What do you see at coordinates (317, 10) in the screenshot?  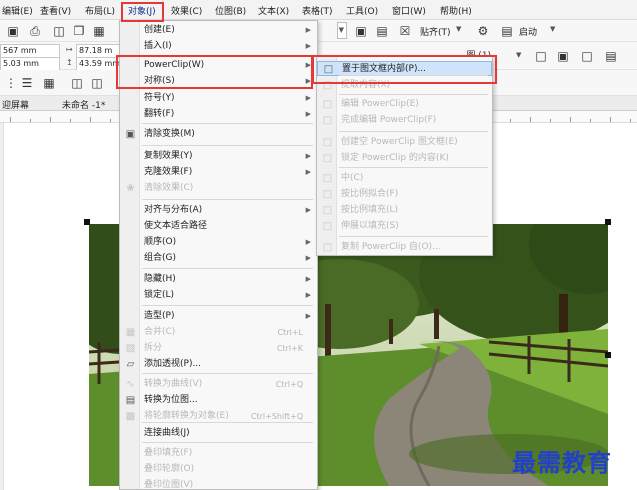 I see `menu-table: 表格(T)` at bounding box center [317, 10].